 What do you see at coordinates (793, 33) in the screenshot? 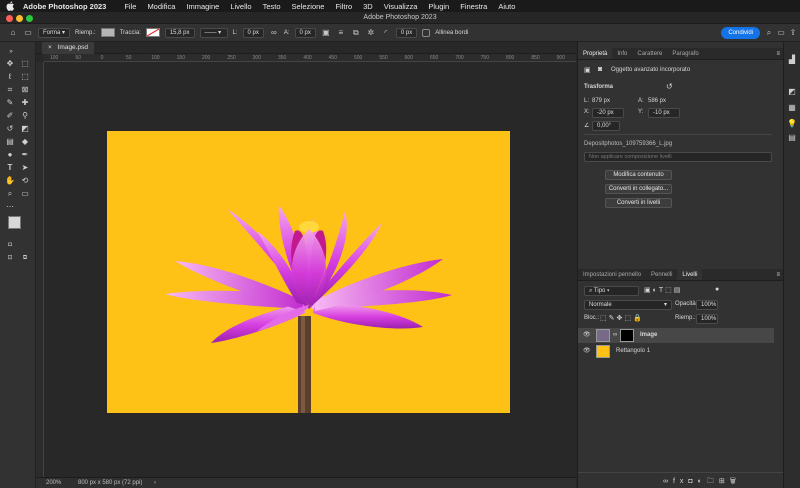
I see `share-export-icon: ⇪` at bounding box center [793, 33].